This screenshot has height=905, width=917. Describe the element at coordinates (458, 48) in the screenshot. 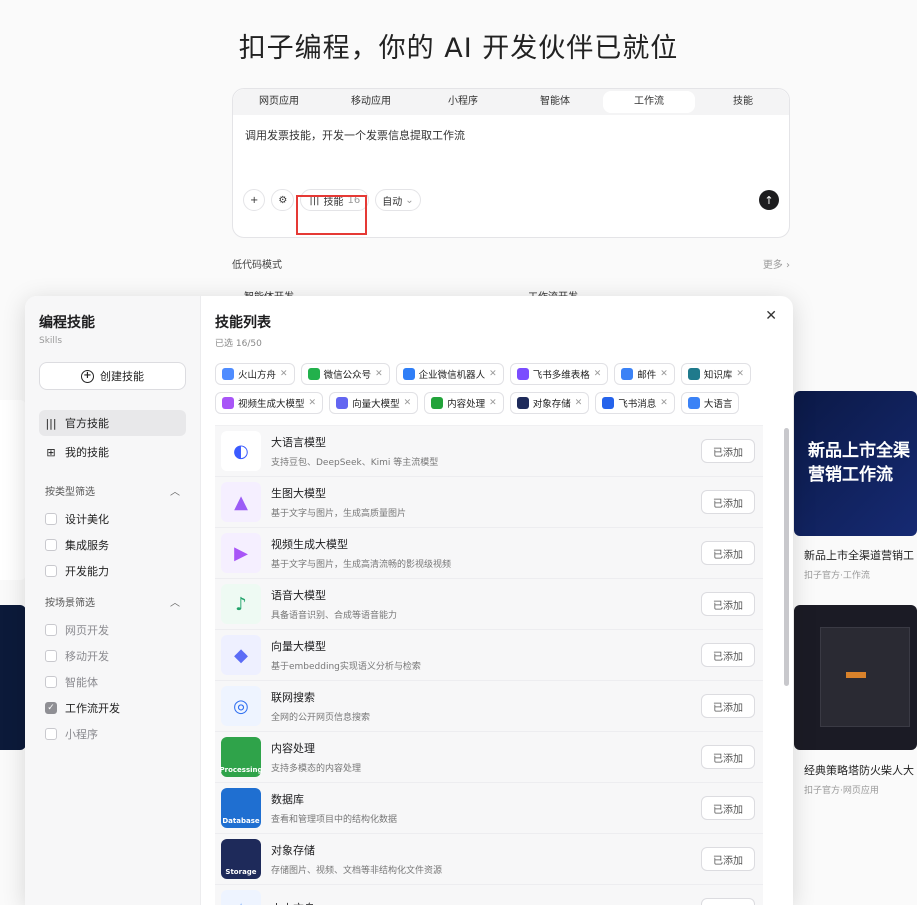

I see `hero-title: 扣子编程，你的 AI 开发伙伴已就位` at that location.